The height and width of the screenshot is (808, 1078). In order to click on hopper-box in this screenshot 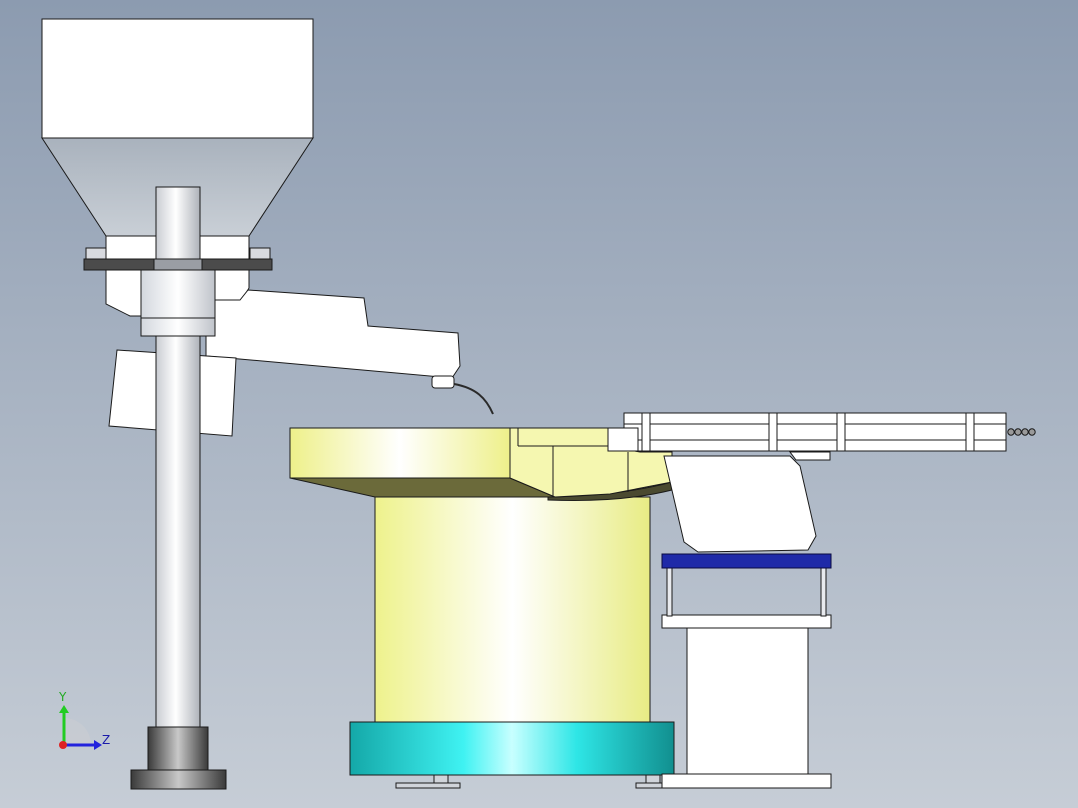, I will do `click(177, 78)`.